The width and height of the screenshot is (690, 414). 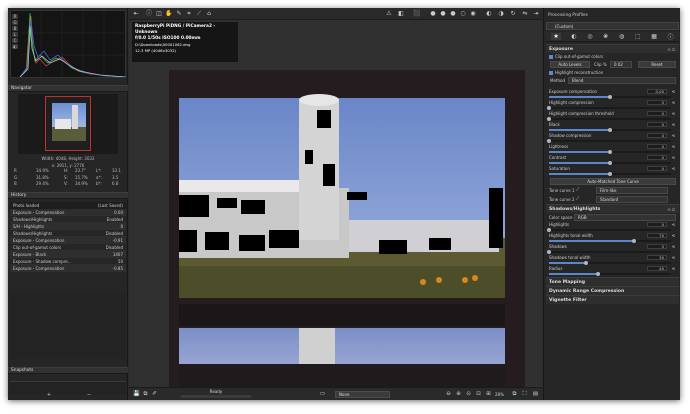 I want to click on tab-exposure-icon: ◐, so click(x=573, y=36).